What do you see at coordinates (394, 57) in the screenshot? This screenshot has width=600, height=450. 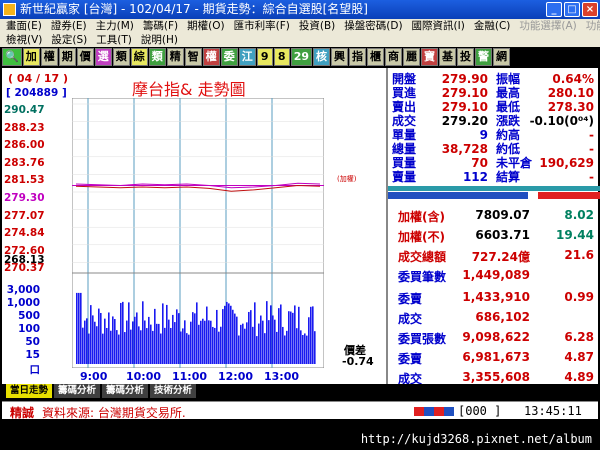 I see `toolbar-button-20: 商` at bounding box center [394, 57].